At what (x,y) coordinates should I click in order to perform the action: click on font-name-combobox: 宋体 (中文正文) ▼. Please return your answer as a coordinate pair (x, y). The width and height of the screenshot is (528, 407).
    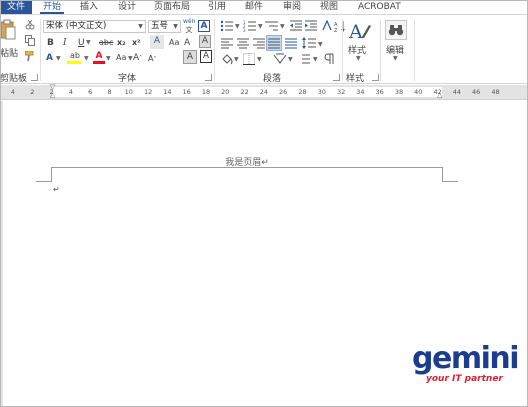
    Looking at the image, I should click on (94, 26).